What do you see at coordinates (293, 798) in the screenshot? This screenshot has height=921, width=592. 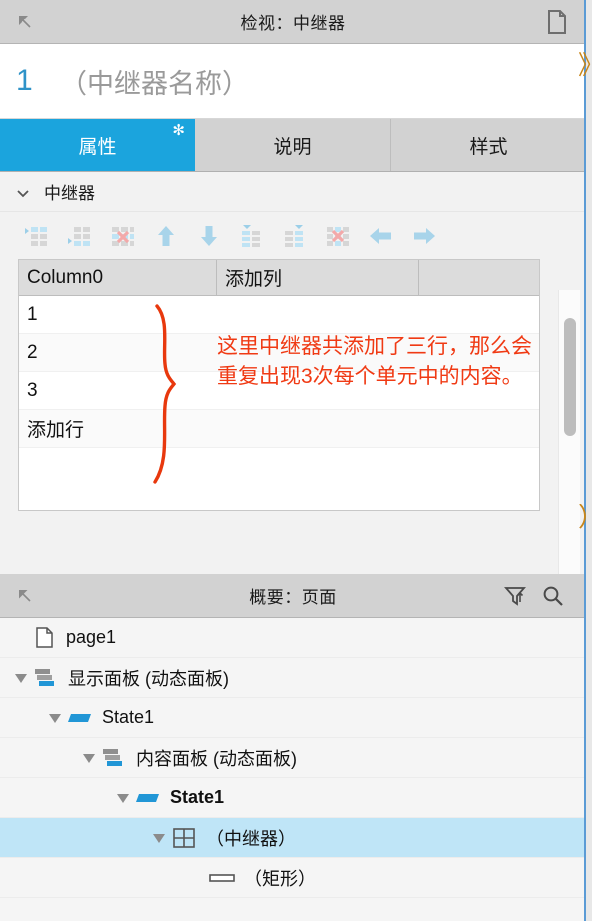 I see `tree-item-state1-inner: State1` at bounding box center [293, 798].